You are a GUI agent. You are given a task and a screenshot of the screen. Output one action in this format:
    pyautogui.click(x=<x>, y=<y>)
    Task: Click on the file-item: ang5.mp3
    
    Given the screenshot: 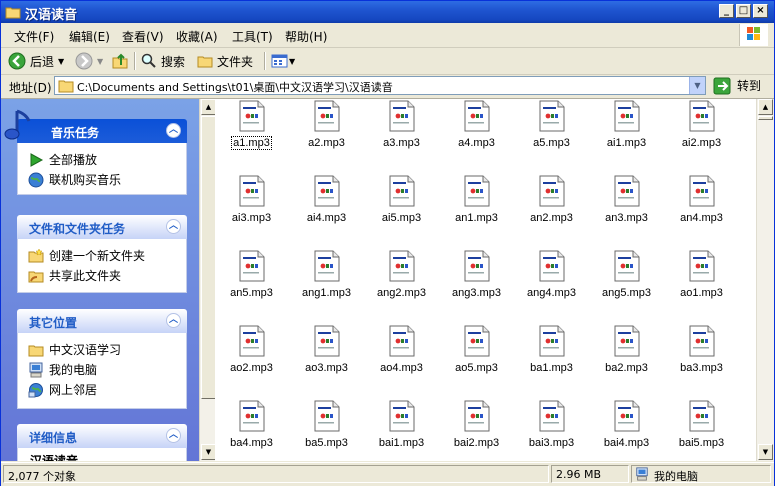 What is the action you would take?
    pyautogui.click(x=626, y=285)
    